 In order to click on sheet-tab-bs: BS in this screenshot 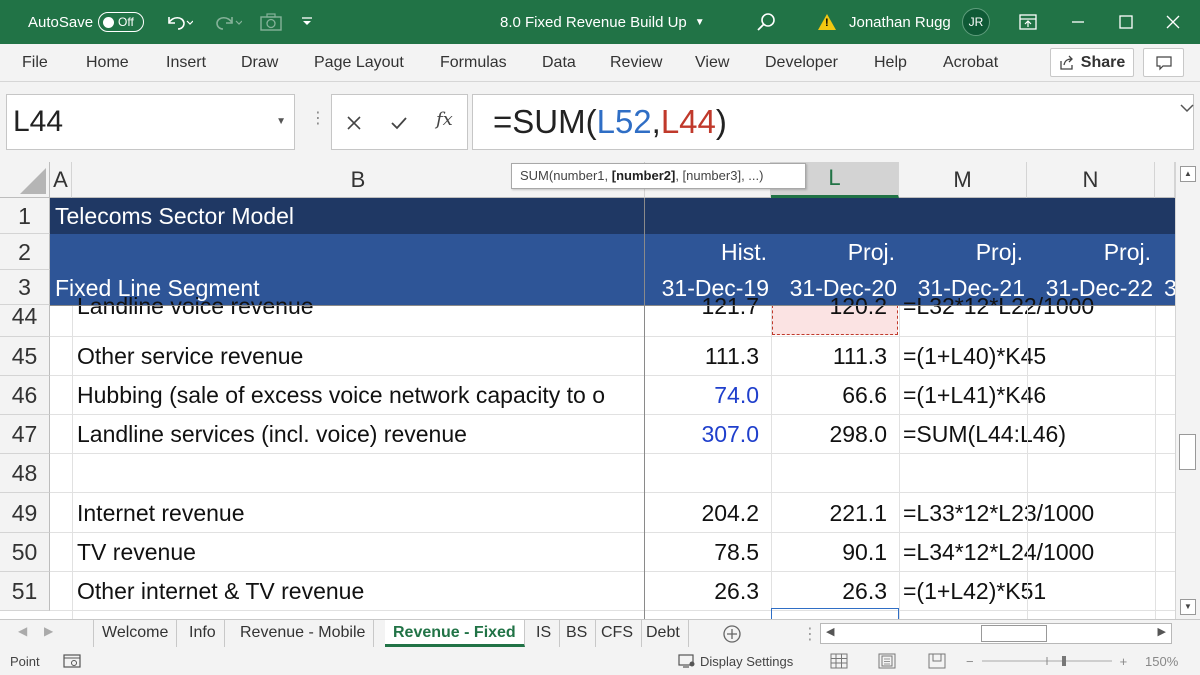, I will do `click(577, 633)`.